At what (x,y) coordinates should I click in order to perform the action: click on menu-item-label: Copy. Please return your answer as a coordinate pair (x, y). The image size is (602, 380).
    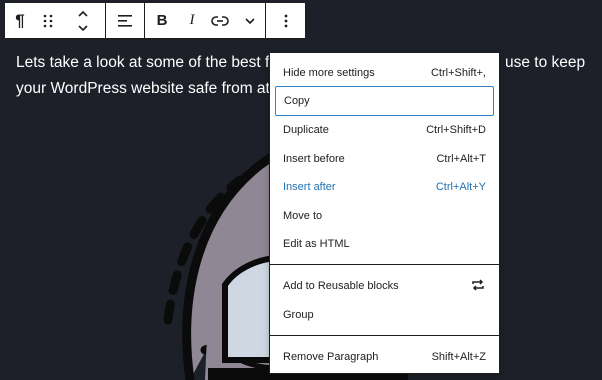
    Looking at the image, I should click on (297, 101).